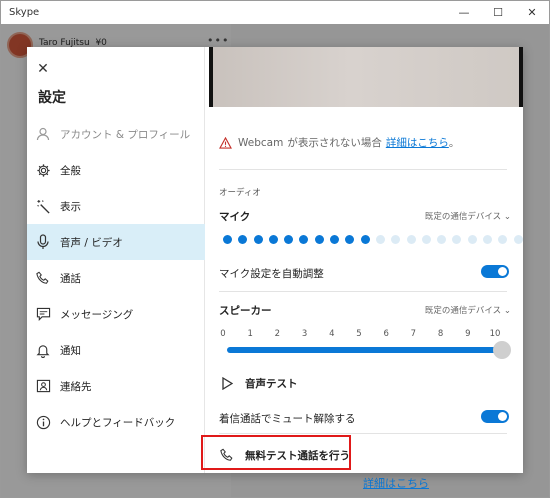 The height and width of the screenshot is (498, 550). What do you see at coordinates (116, 386) in the screenshot?
I see `nav-item-contacts: 連絡先` at bounding box center [116, 386].